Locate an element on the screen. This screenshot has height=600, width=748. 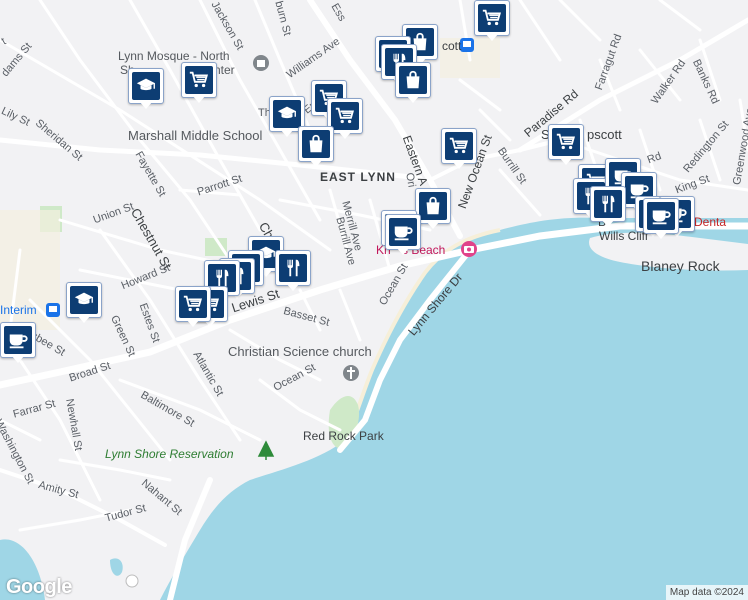
label-blaney-rock: Blaney Rock is located at coordinates (680, 266).